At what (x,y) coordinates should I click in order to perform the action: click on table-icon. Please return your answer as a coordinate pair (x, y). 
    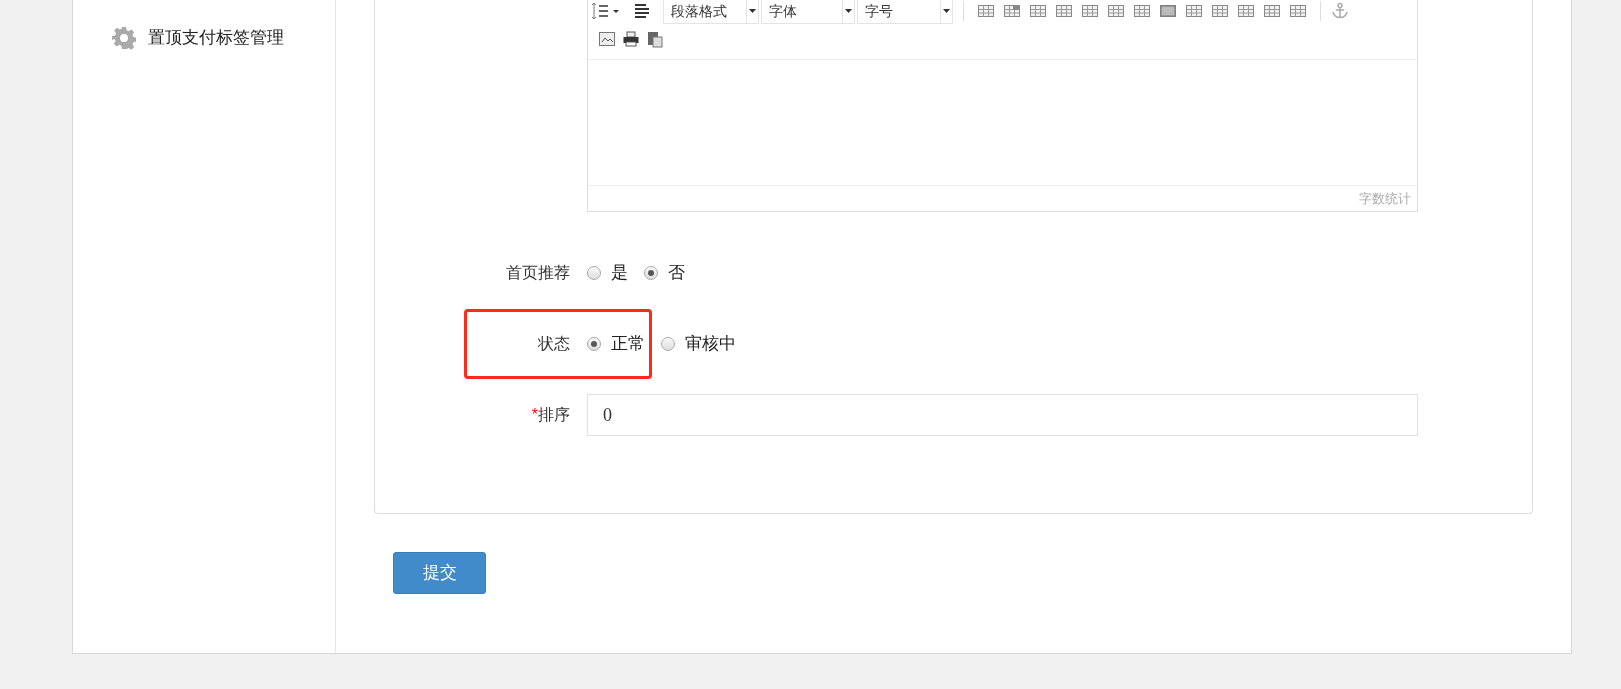
    Looking at the image, I should click on (986, 11).